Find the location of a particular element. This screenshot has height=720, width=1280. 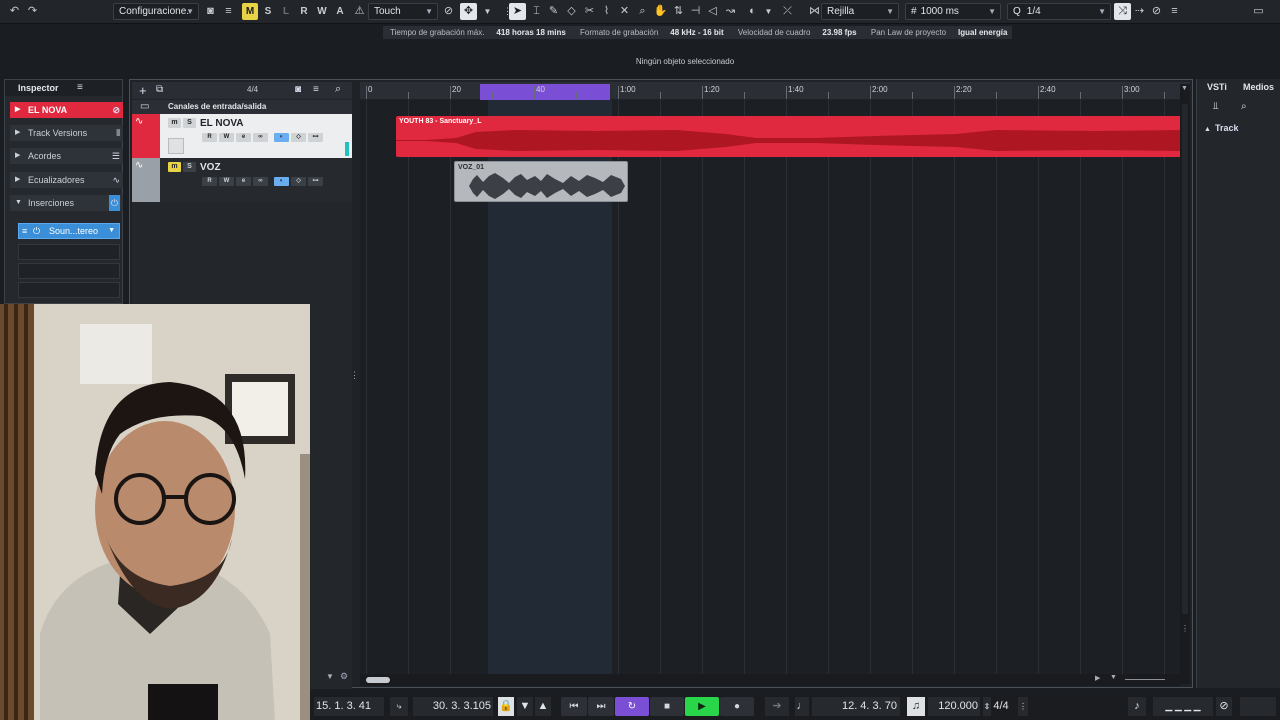

go-to-previous-button: ⏮ is located at coordinates (574, 706).